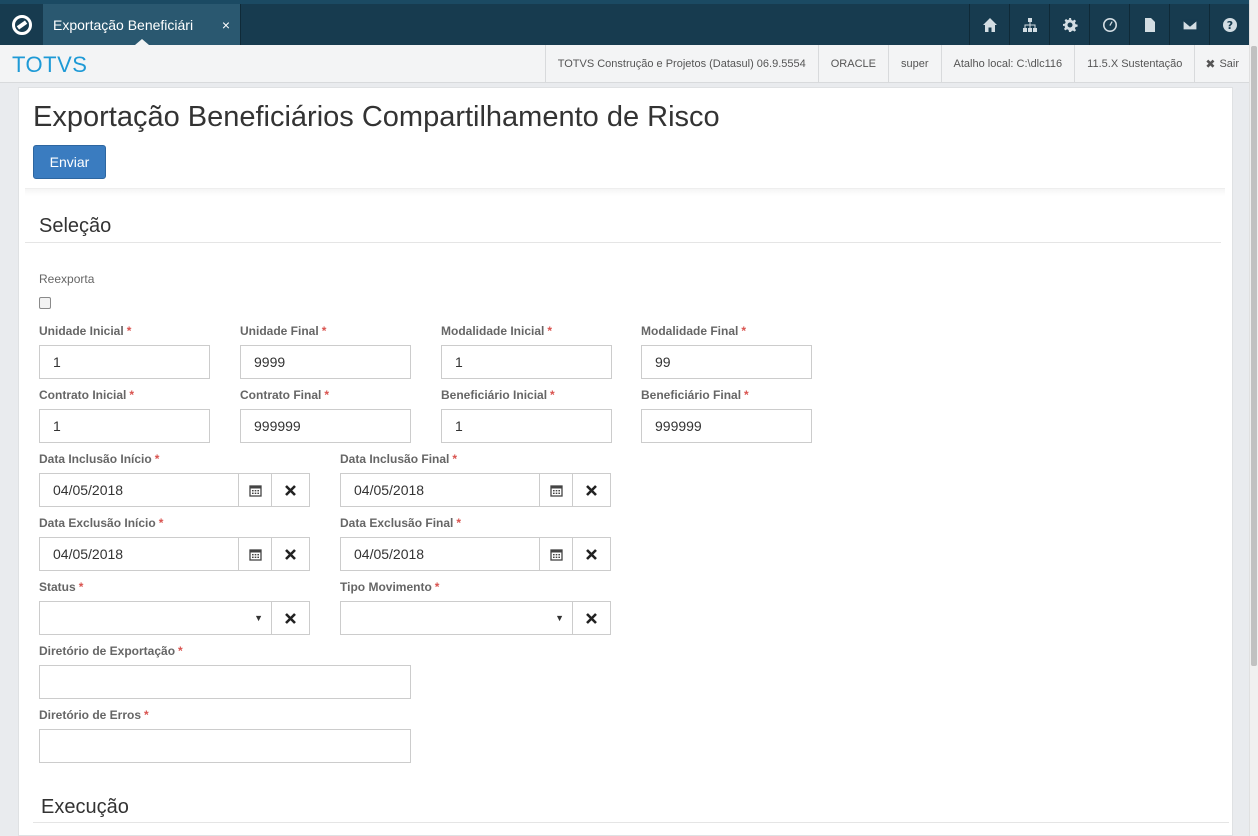 This screenshot has height=836, width=1258. Describe the element at coordinates (1134, 64) in the screenshot. I see `environment-name: 11.5.X Sustentação` at that location.